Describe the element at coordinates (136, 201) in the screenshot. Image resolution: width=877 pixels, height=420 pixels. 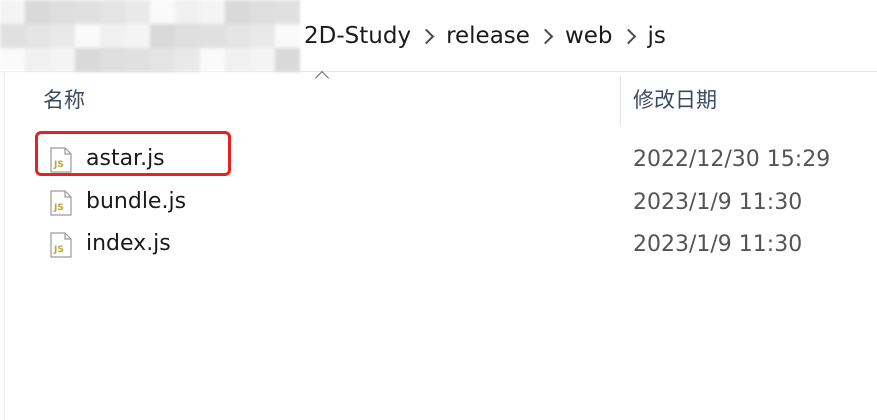
I see `file-name: bundle.js` at that location.